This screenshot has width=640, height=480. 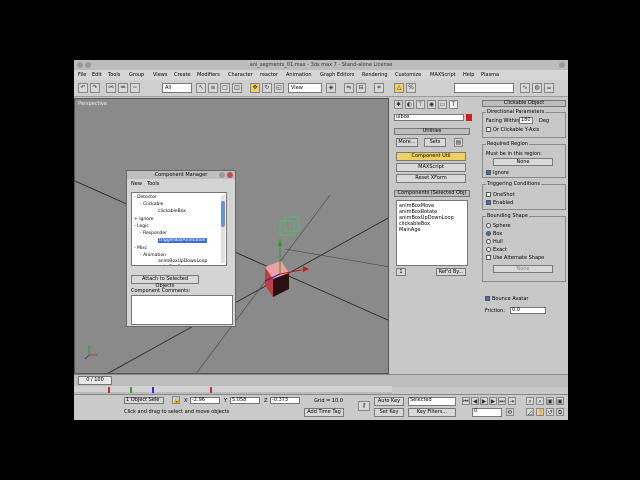 I want to click on object-name-field: ulbox, so click(x=429, y=117).